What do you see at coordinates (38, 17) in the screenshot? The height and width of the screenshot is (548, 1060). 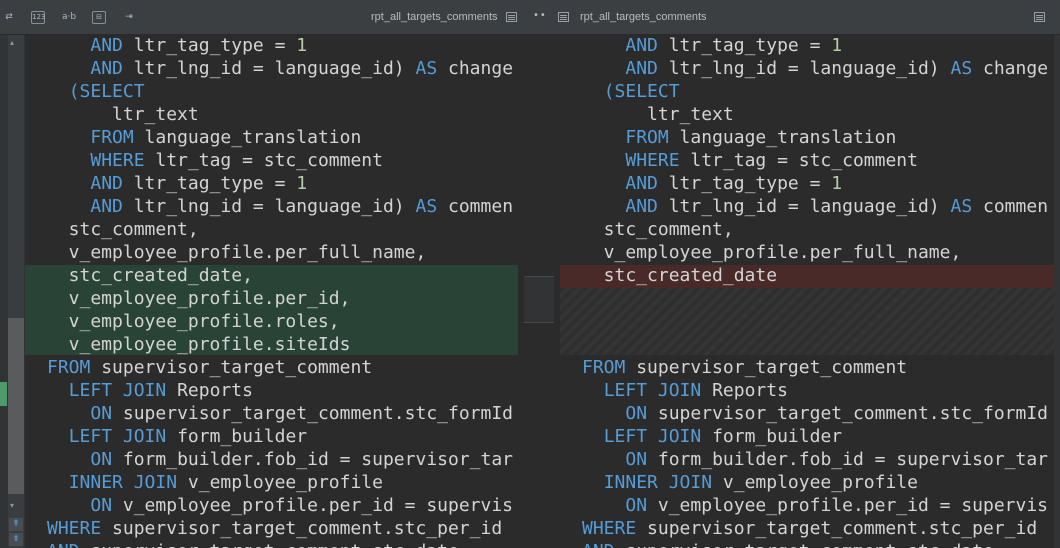 I see `line-numbers-icon: 123` at bounding box center [38, 17].